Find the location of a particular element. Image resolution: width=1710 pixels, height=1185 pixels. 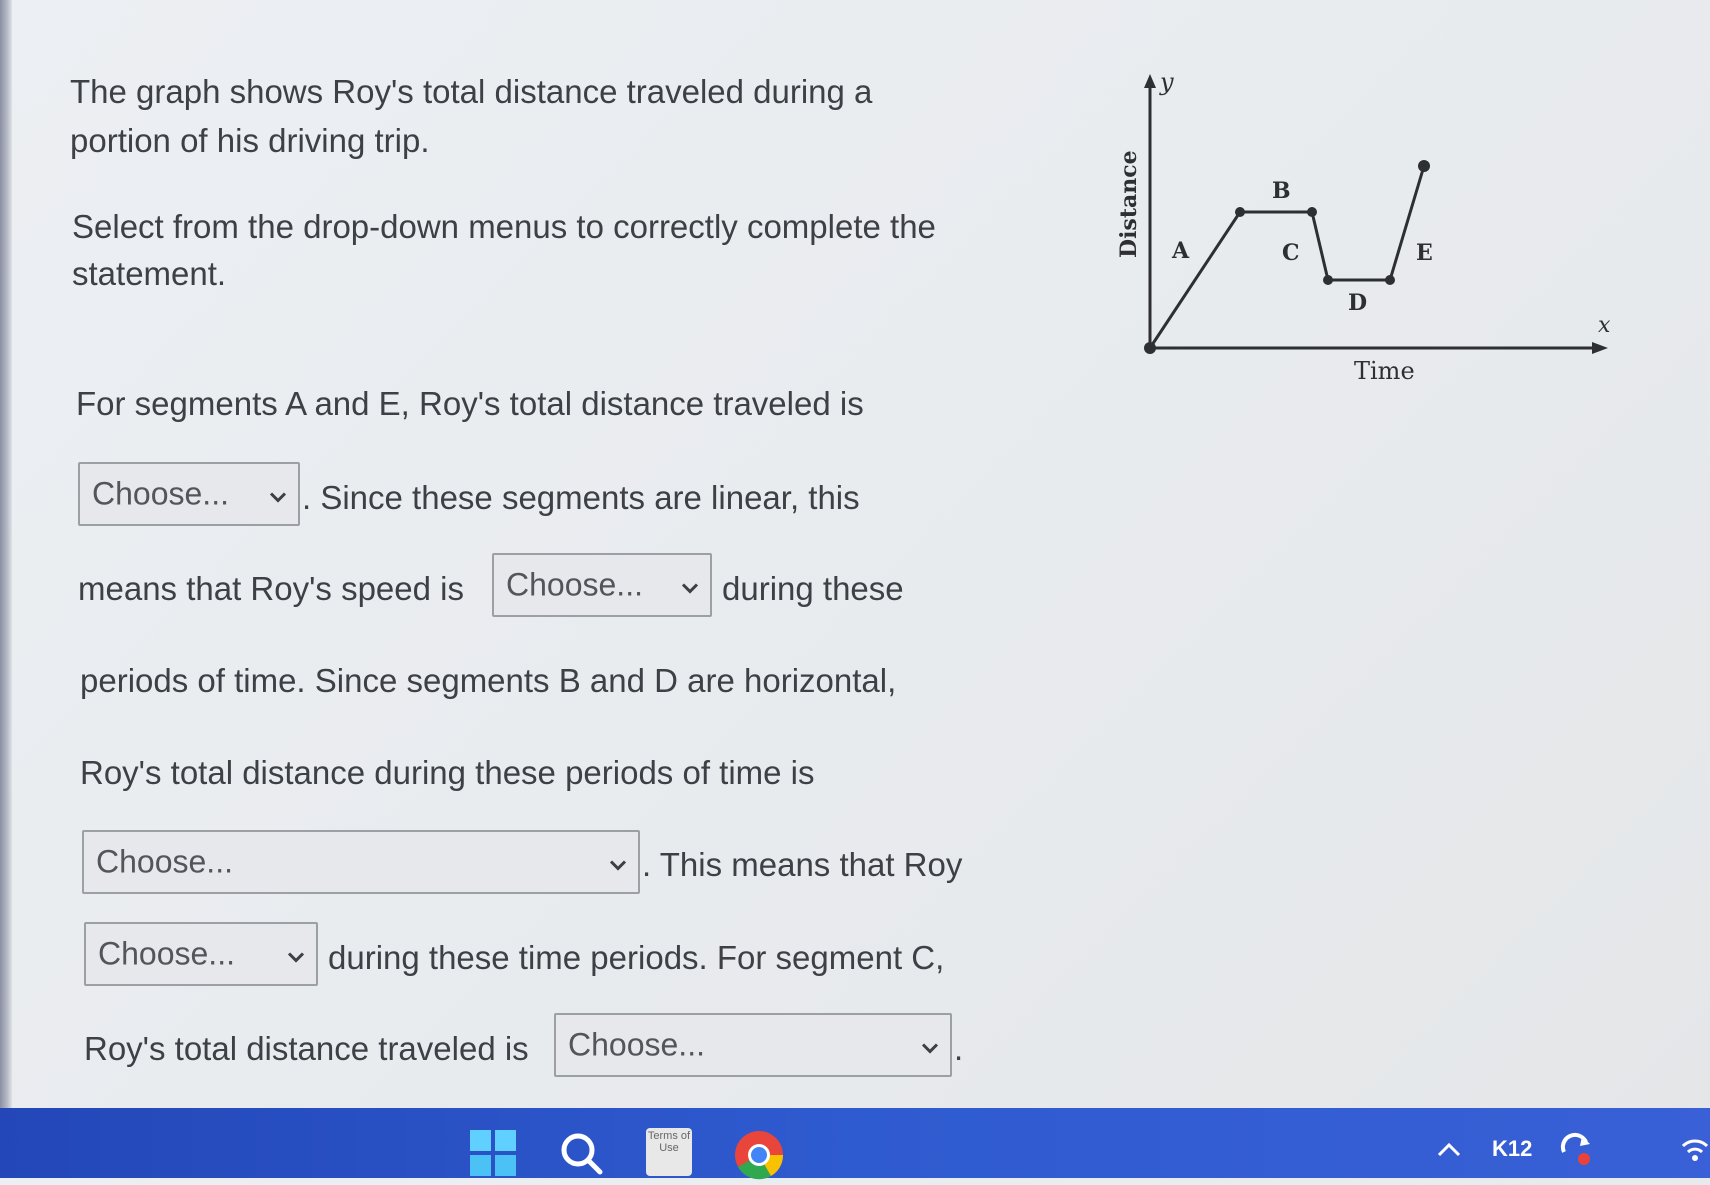

segment-label-b: B is located at coordinates (1281, 191).